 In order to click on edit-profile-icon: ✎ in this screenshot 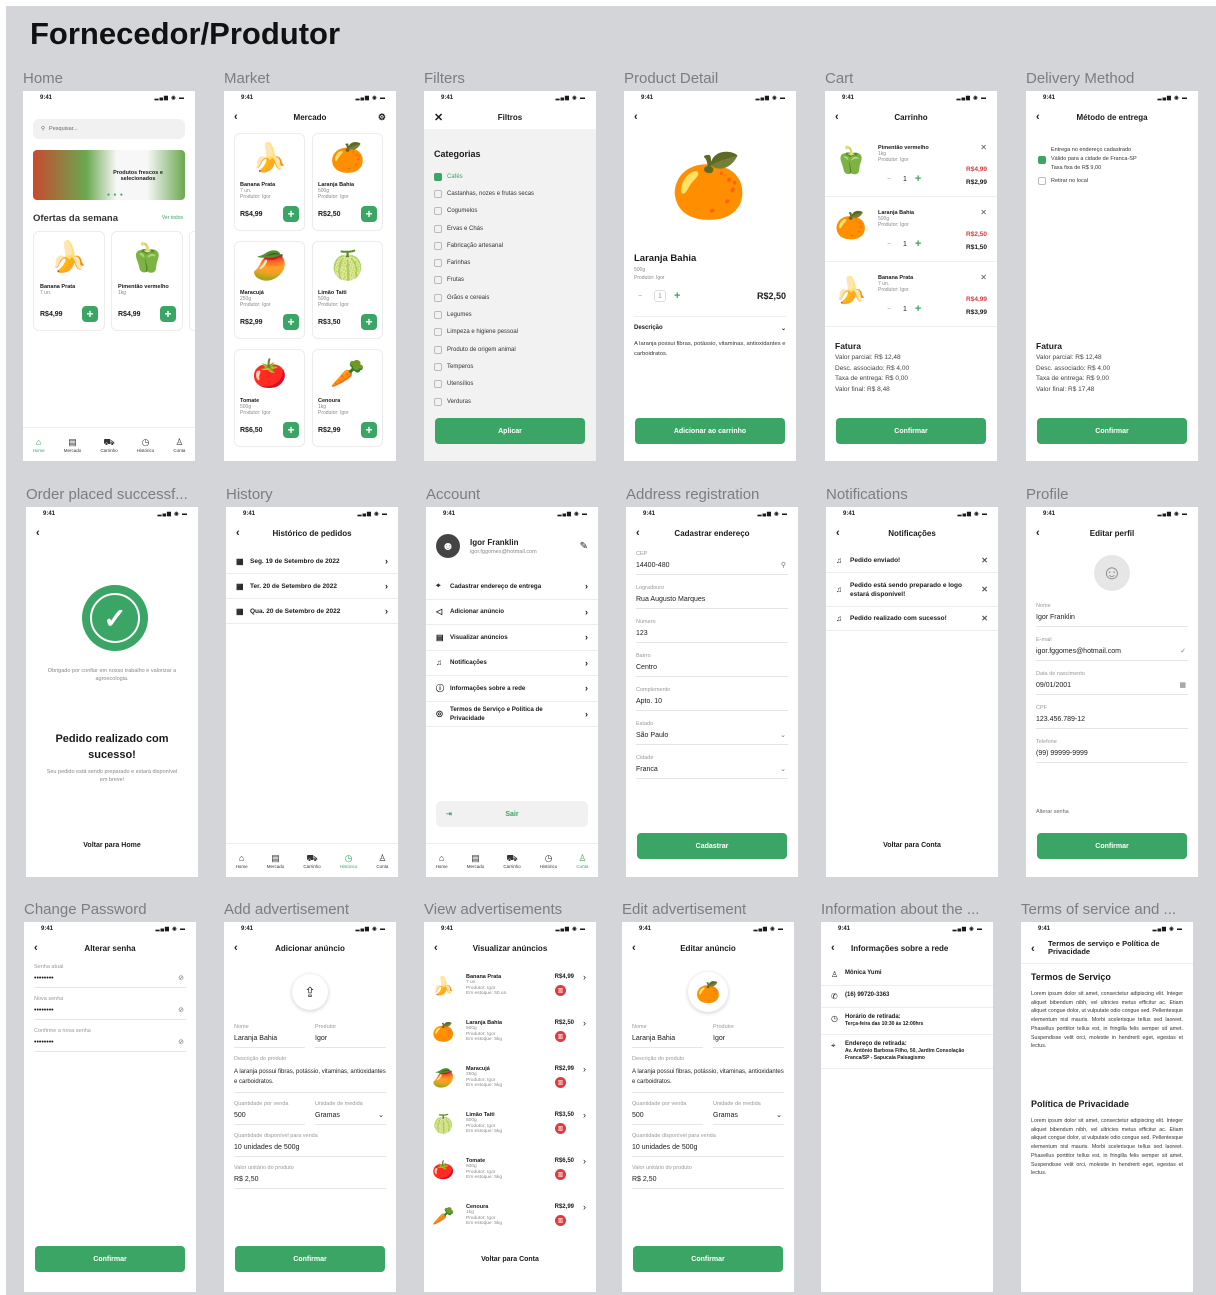, I will do `click(584, 546)`.